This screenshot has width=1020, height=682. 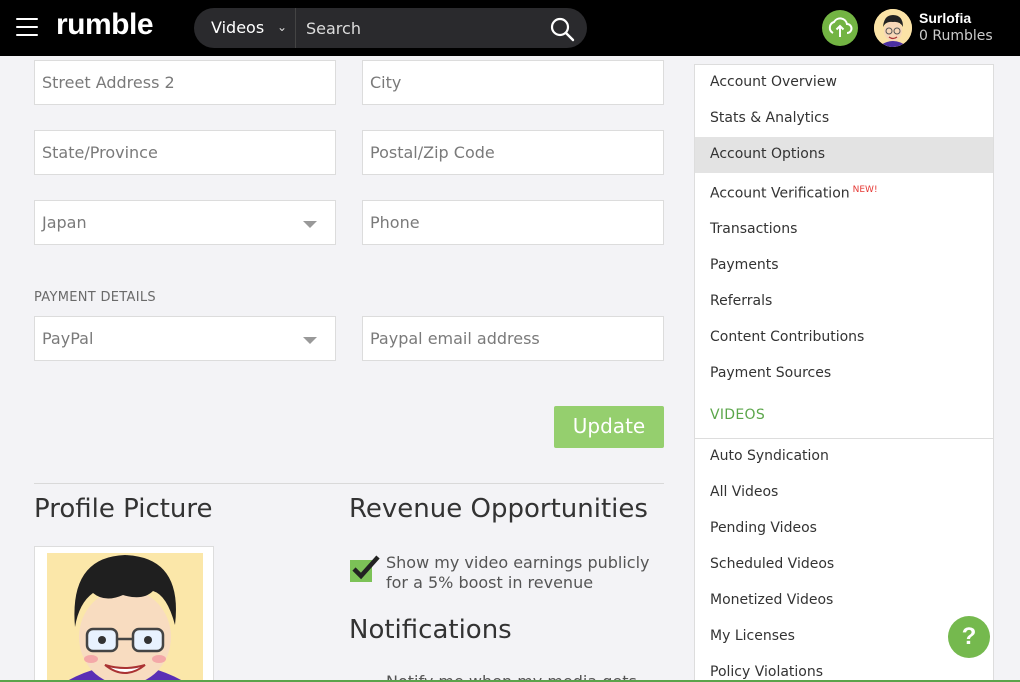 I want to click on avatar, so click(x=893, y=28).